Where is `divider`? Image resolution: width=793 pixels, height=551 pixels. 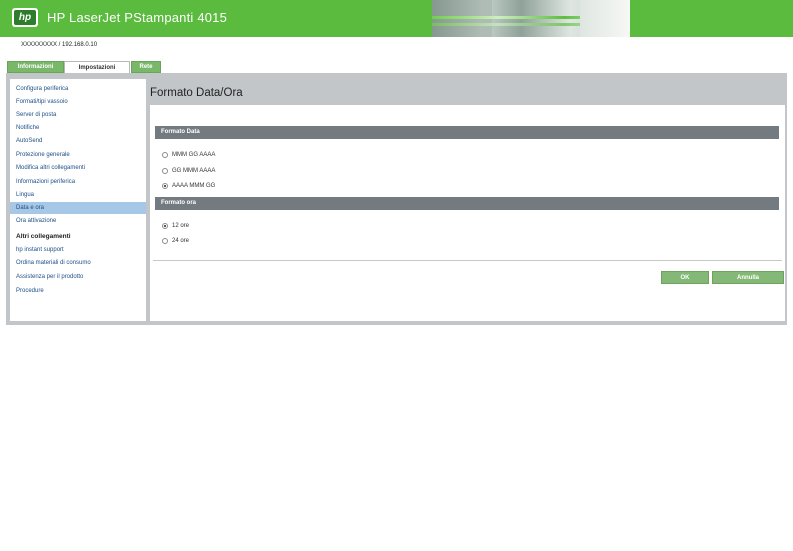
divider is located at coordinates (467, 260).